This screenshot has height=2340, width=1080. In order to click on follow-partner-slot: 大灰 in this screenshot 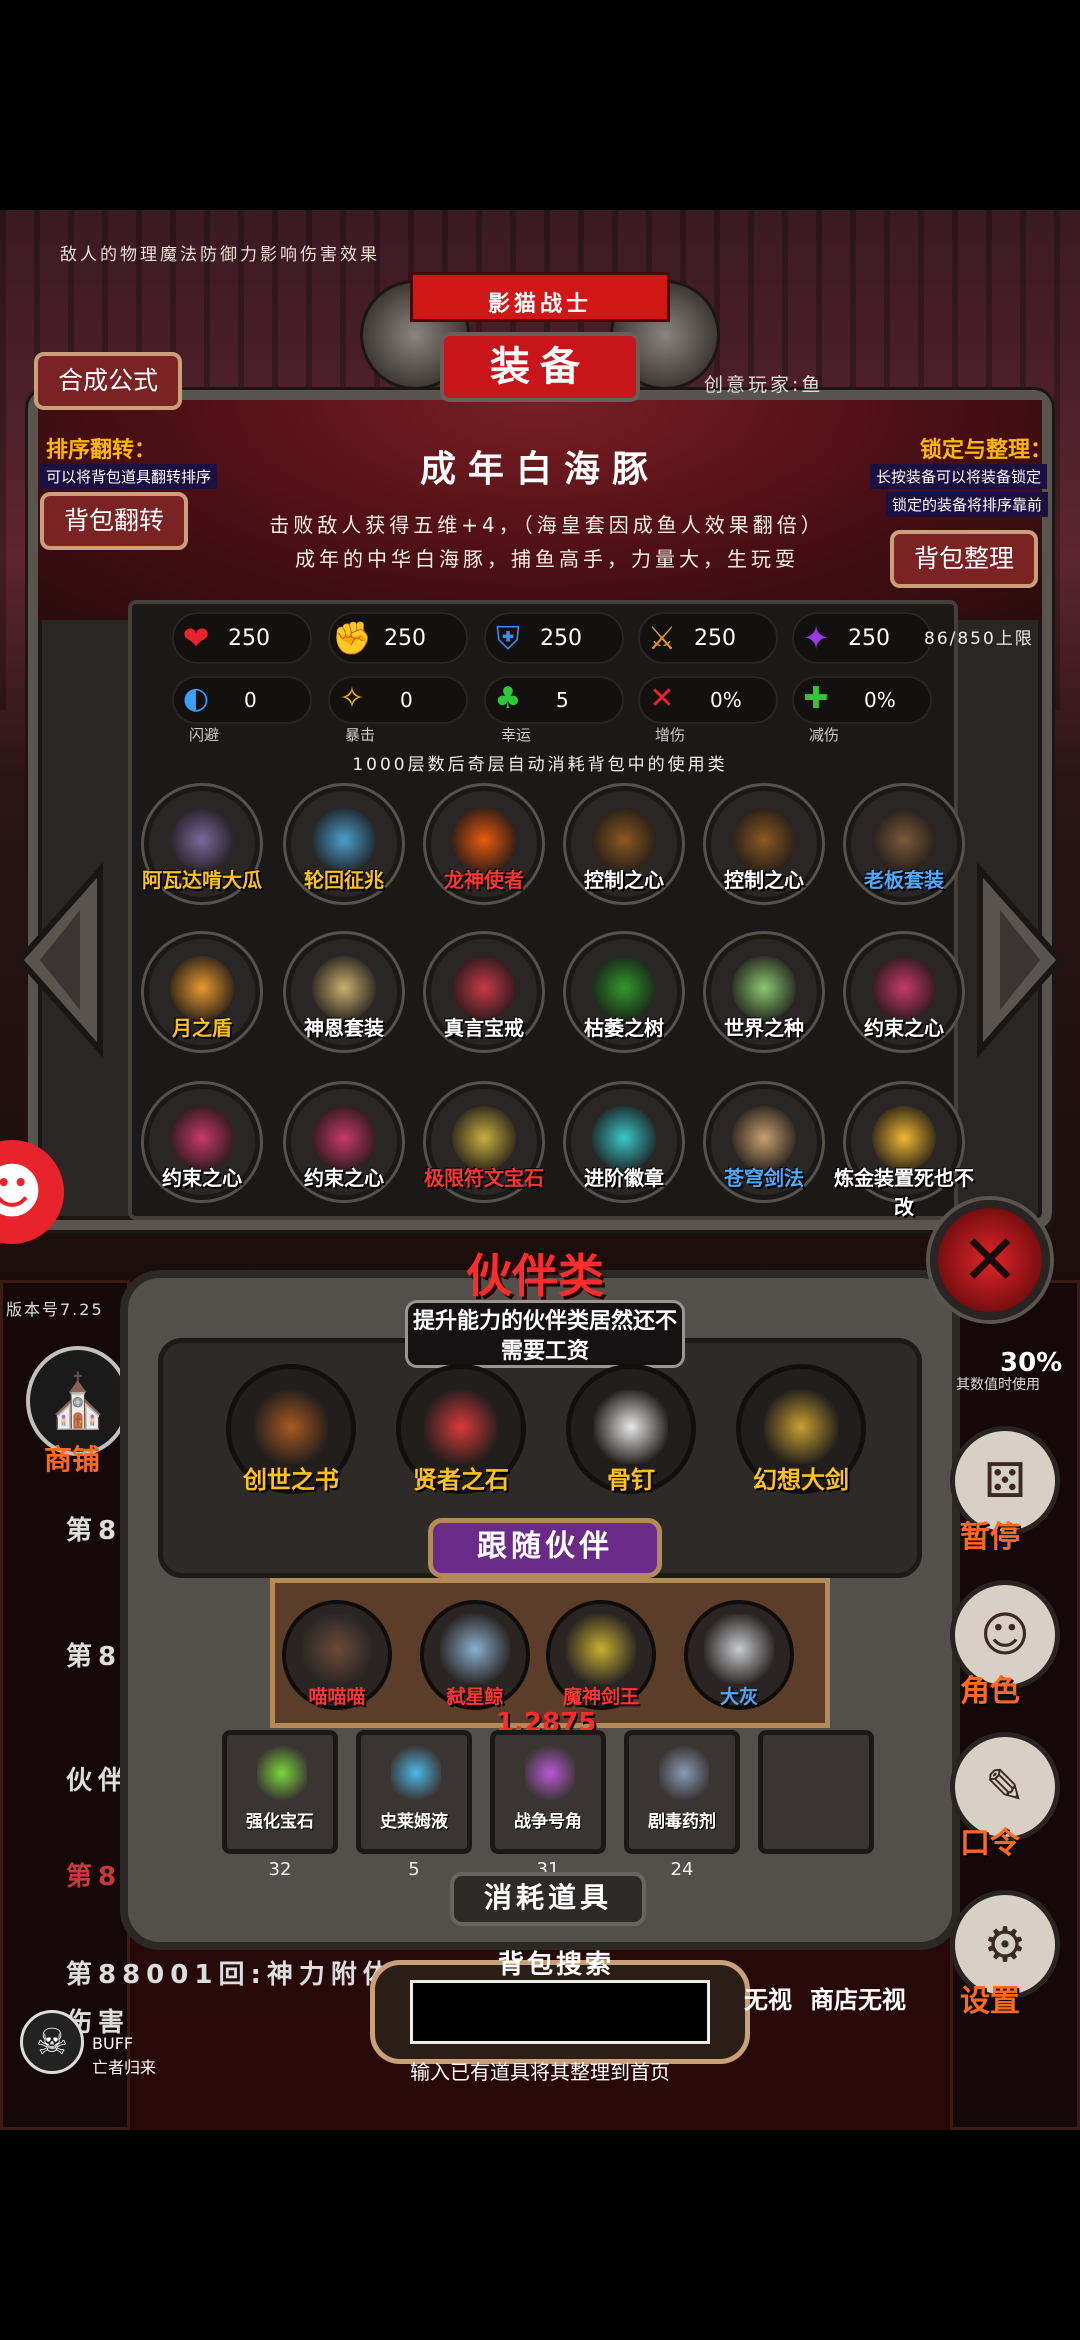, I will do `click(739, 1655)`.